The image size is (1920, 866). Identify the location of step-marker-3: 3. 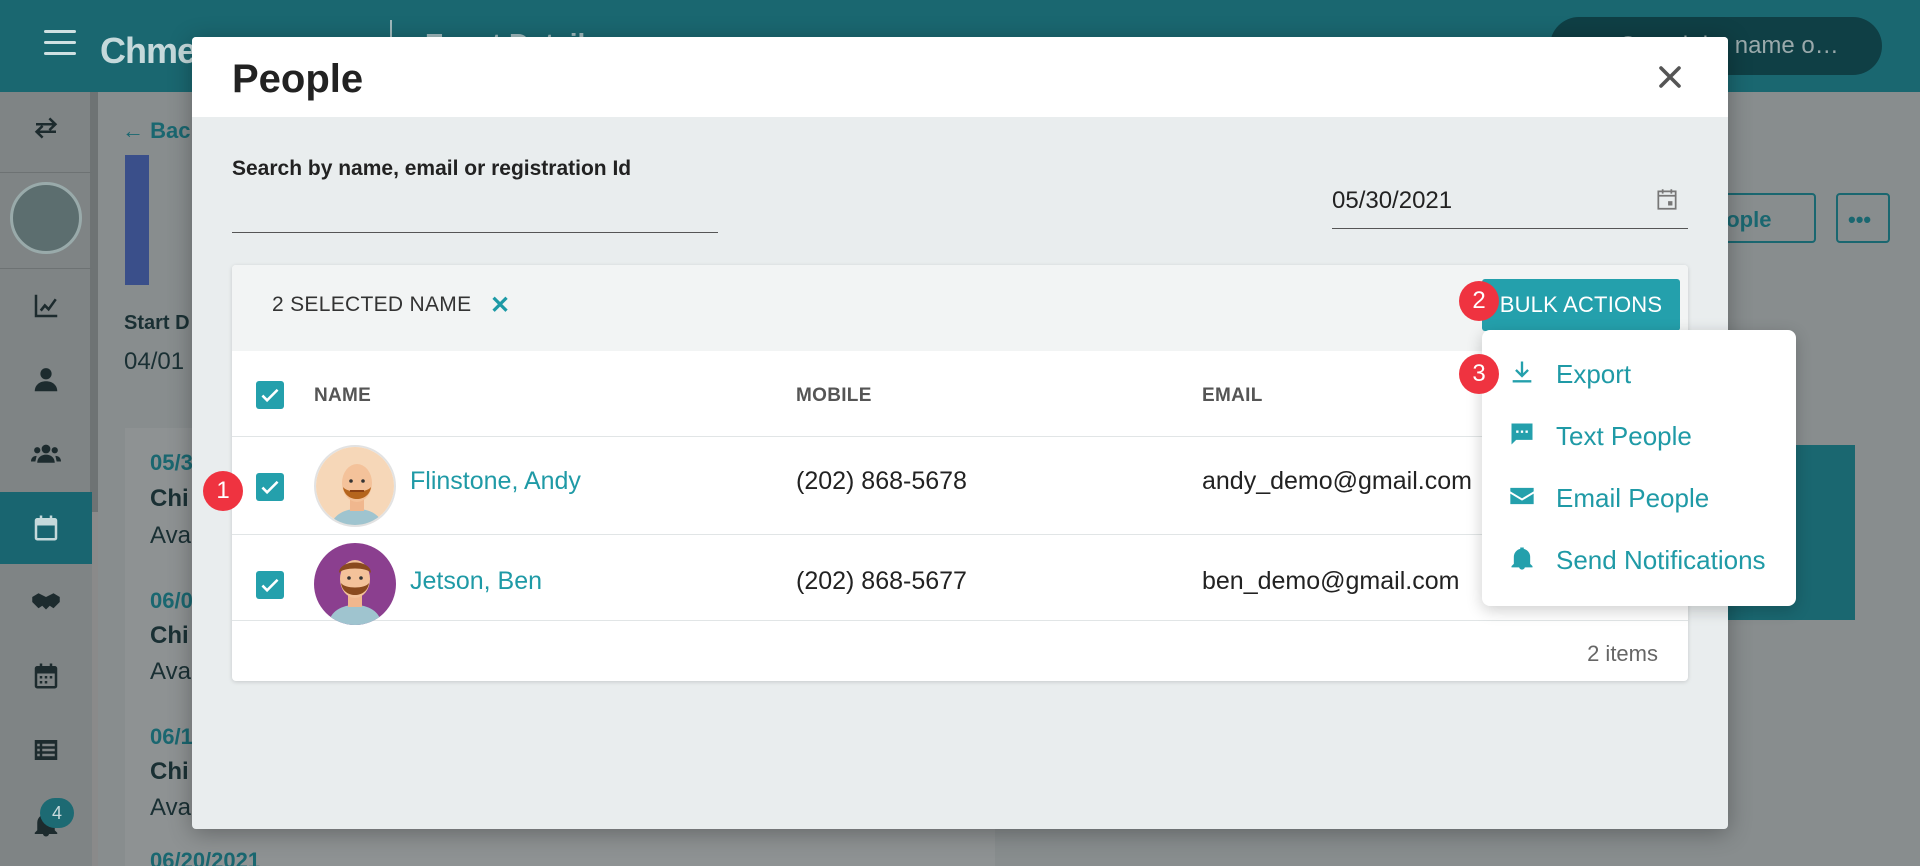
(1479, 374).